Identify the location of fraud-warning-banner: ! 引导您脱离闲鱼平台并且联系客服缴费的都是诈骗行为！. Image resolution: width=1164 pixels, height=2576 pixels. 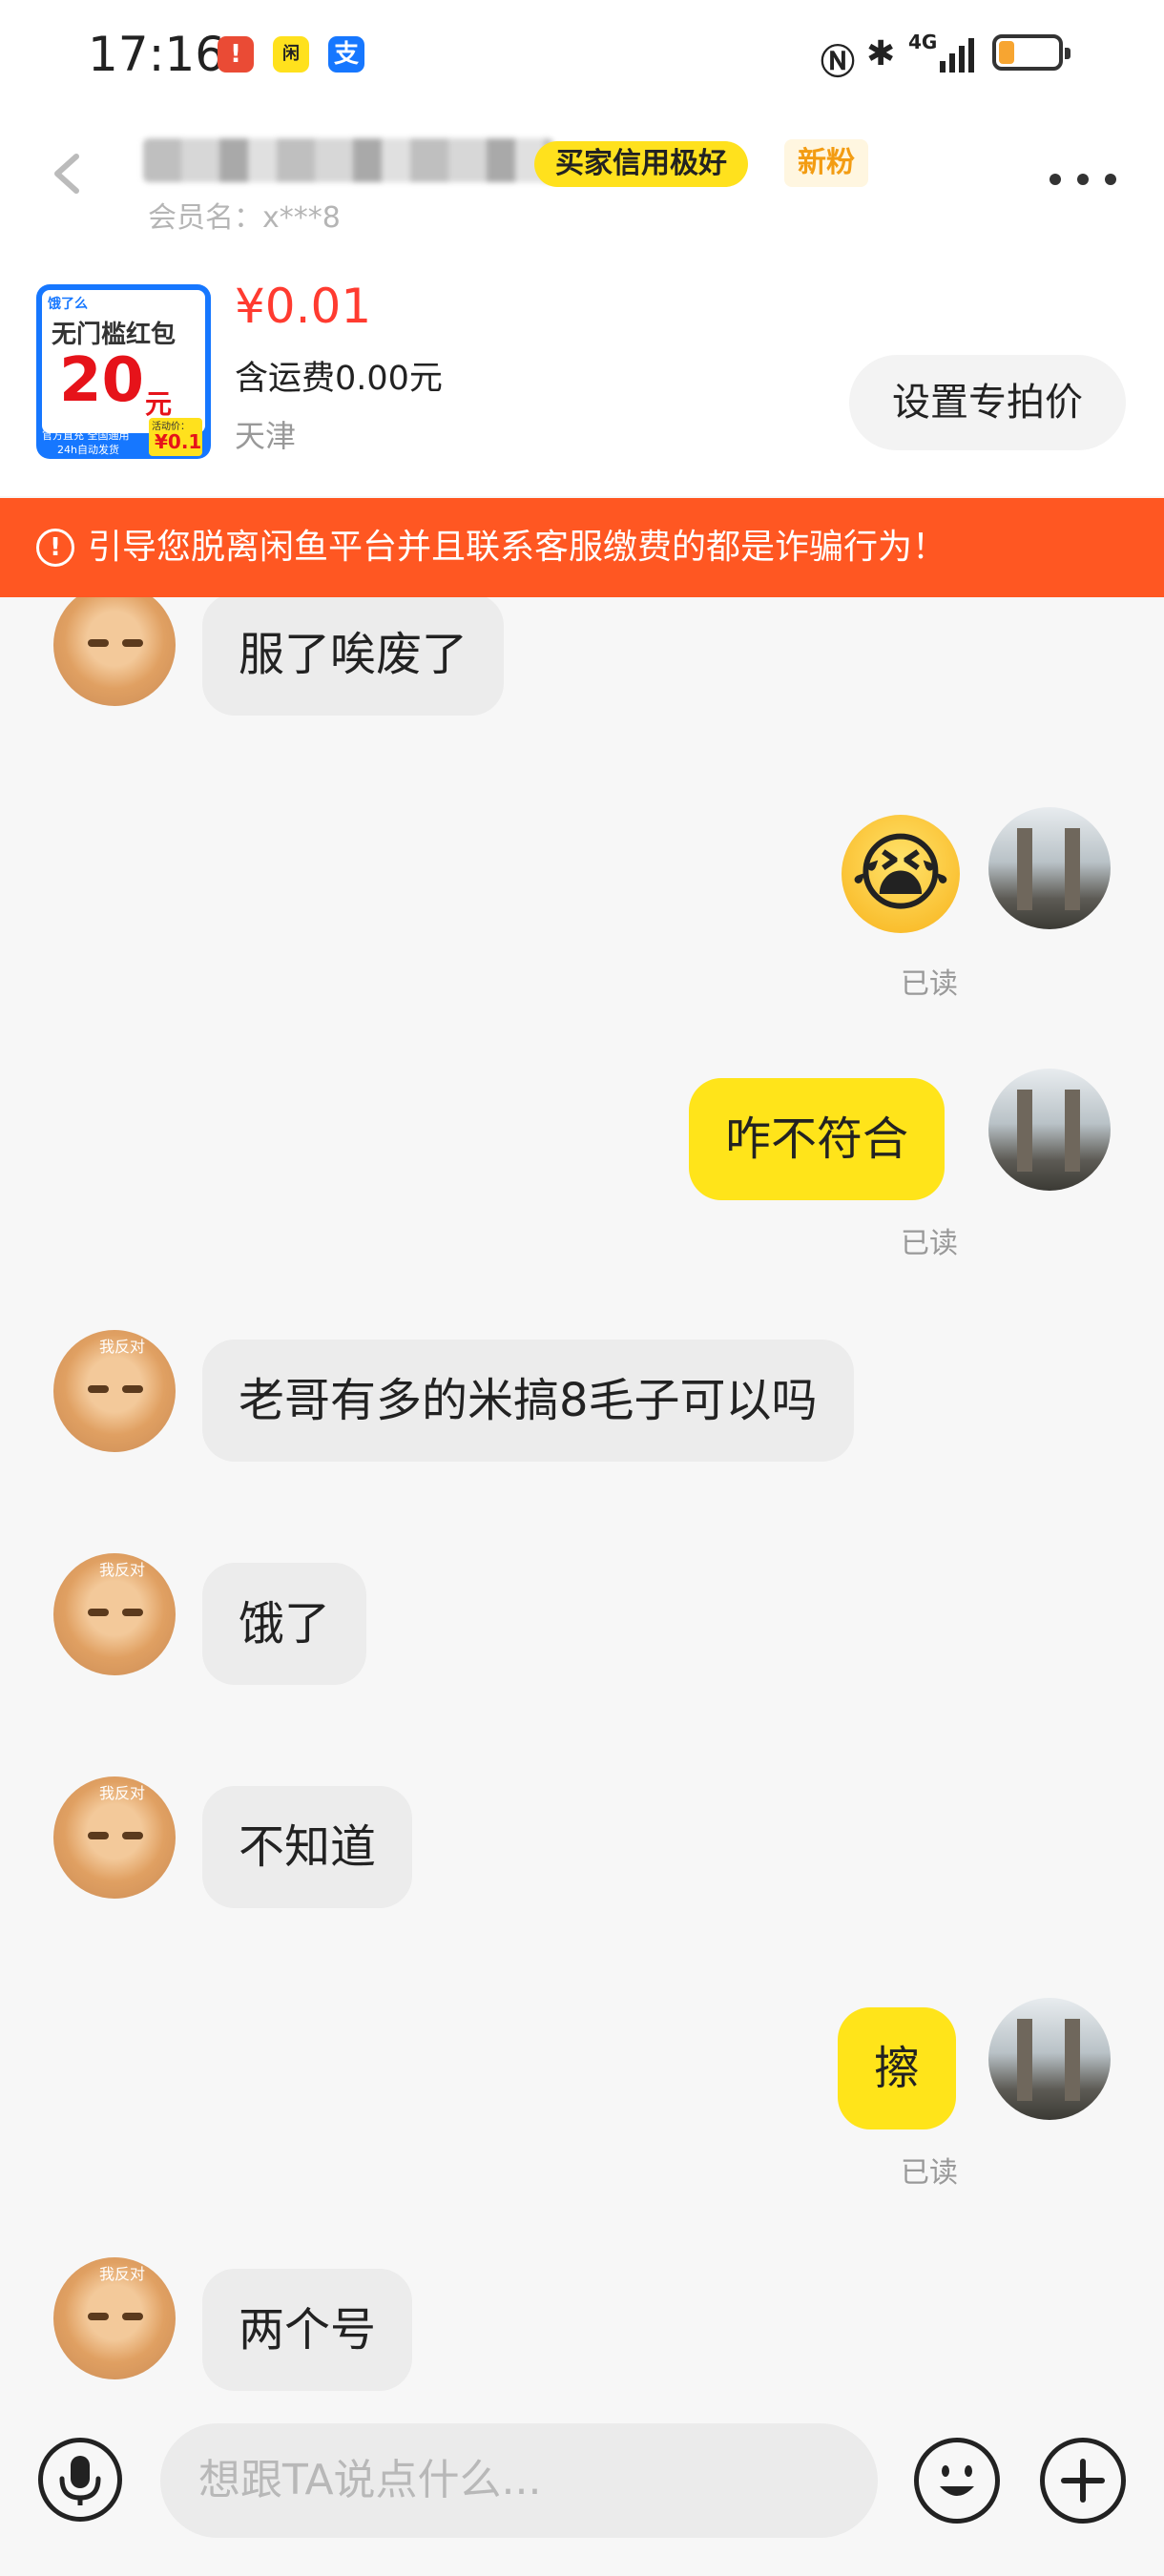
(582, 547).